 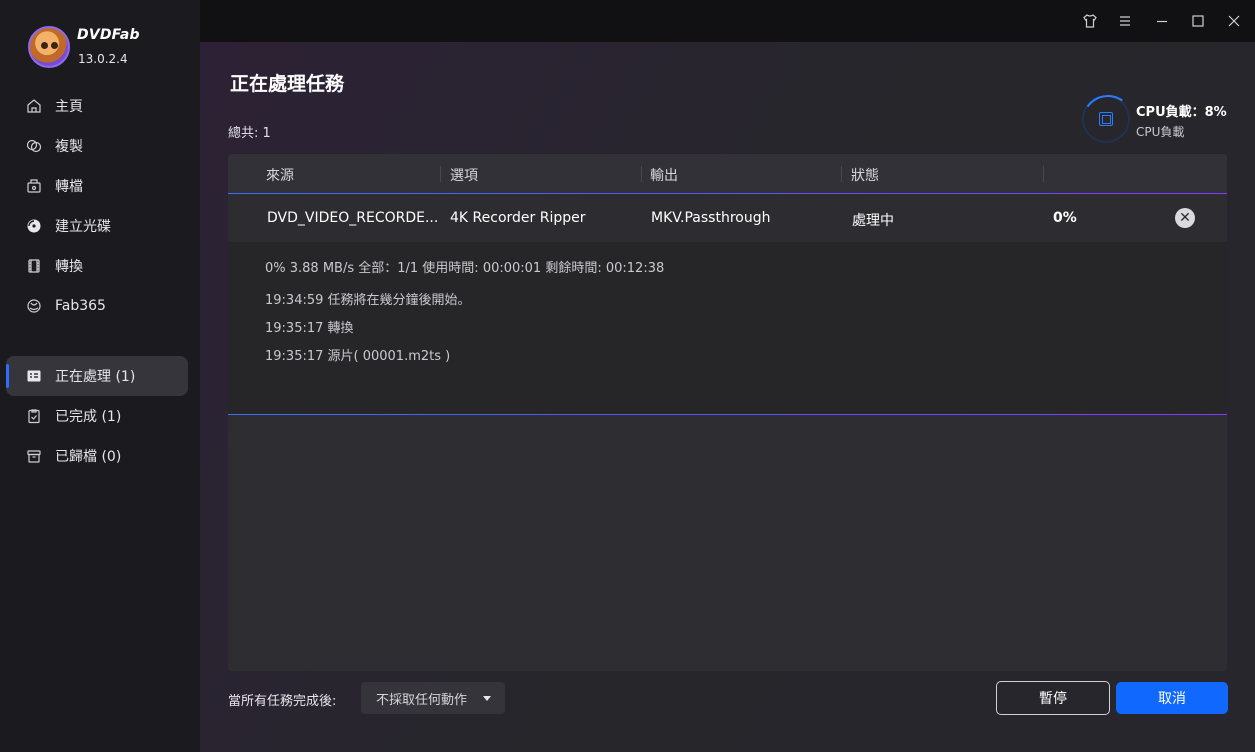 What do you see at coordinates (83, 227) in the screenshot?
I see `sidebar-item-label: 建立光碟` at bounding box center [83, 227].